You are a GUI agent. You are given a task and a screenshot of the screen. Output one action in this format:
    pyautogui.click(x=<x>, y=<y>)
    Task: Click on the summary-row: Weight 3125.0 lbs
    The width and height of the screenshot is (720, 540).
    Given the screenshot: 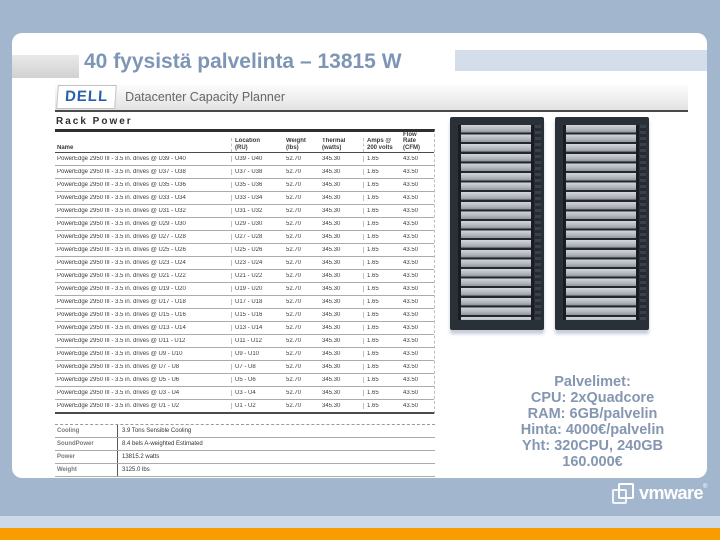 What is the action you would take?
    pyautogui.click(x=245, y=470)
    